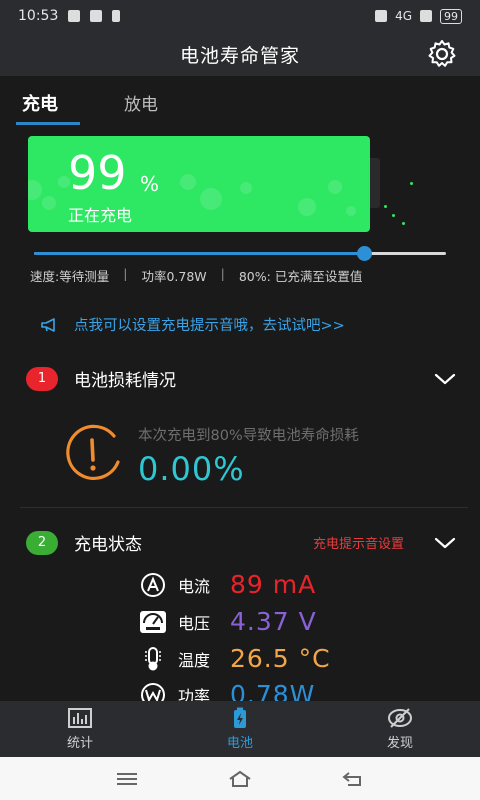 The height and width of the screenshot is (800, 480). I want to click on network-type: 4G, so click(403, 16).